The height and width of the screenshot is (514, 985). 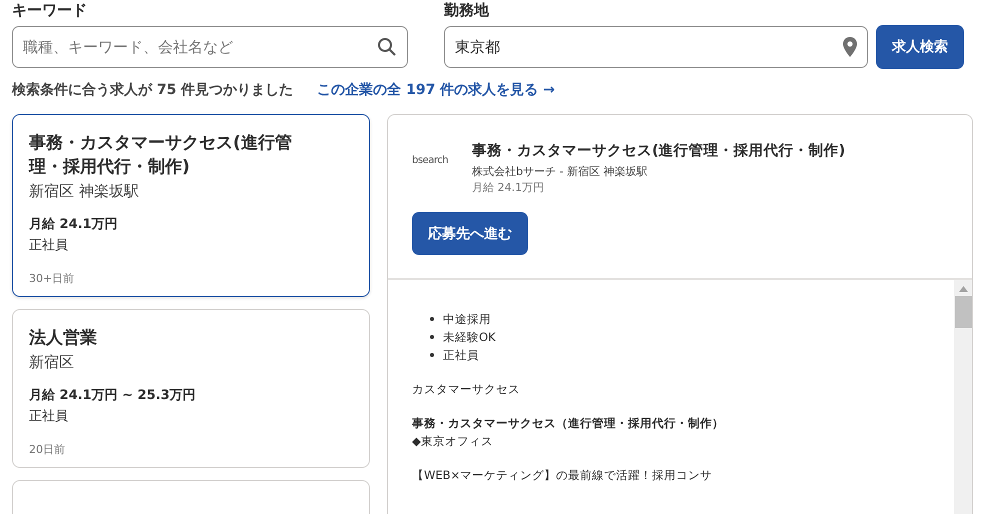 I want to click on location-field: 東京都, so click(x=656, y=47).